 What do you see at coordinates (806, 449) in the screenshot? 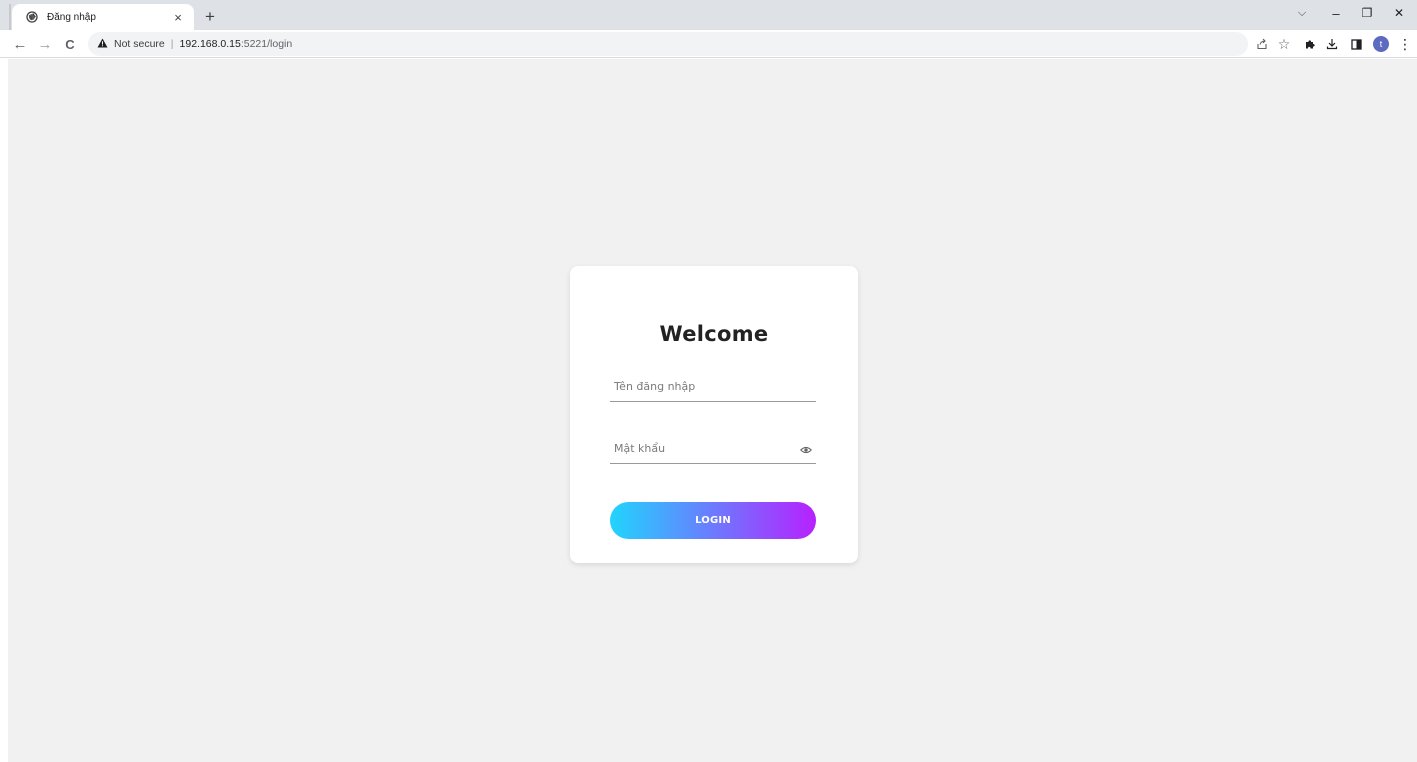
I see `show-password-icon` at bounding box center [806, 449].